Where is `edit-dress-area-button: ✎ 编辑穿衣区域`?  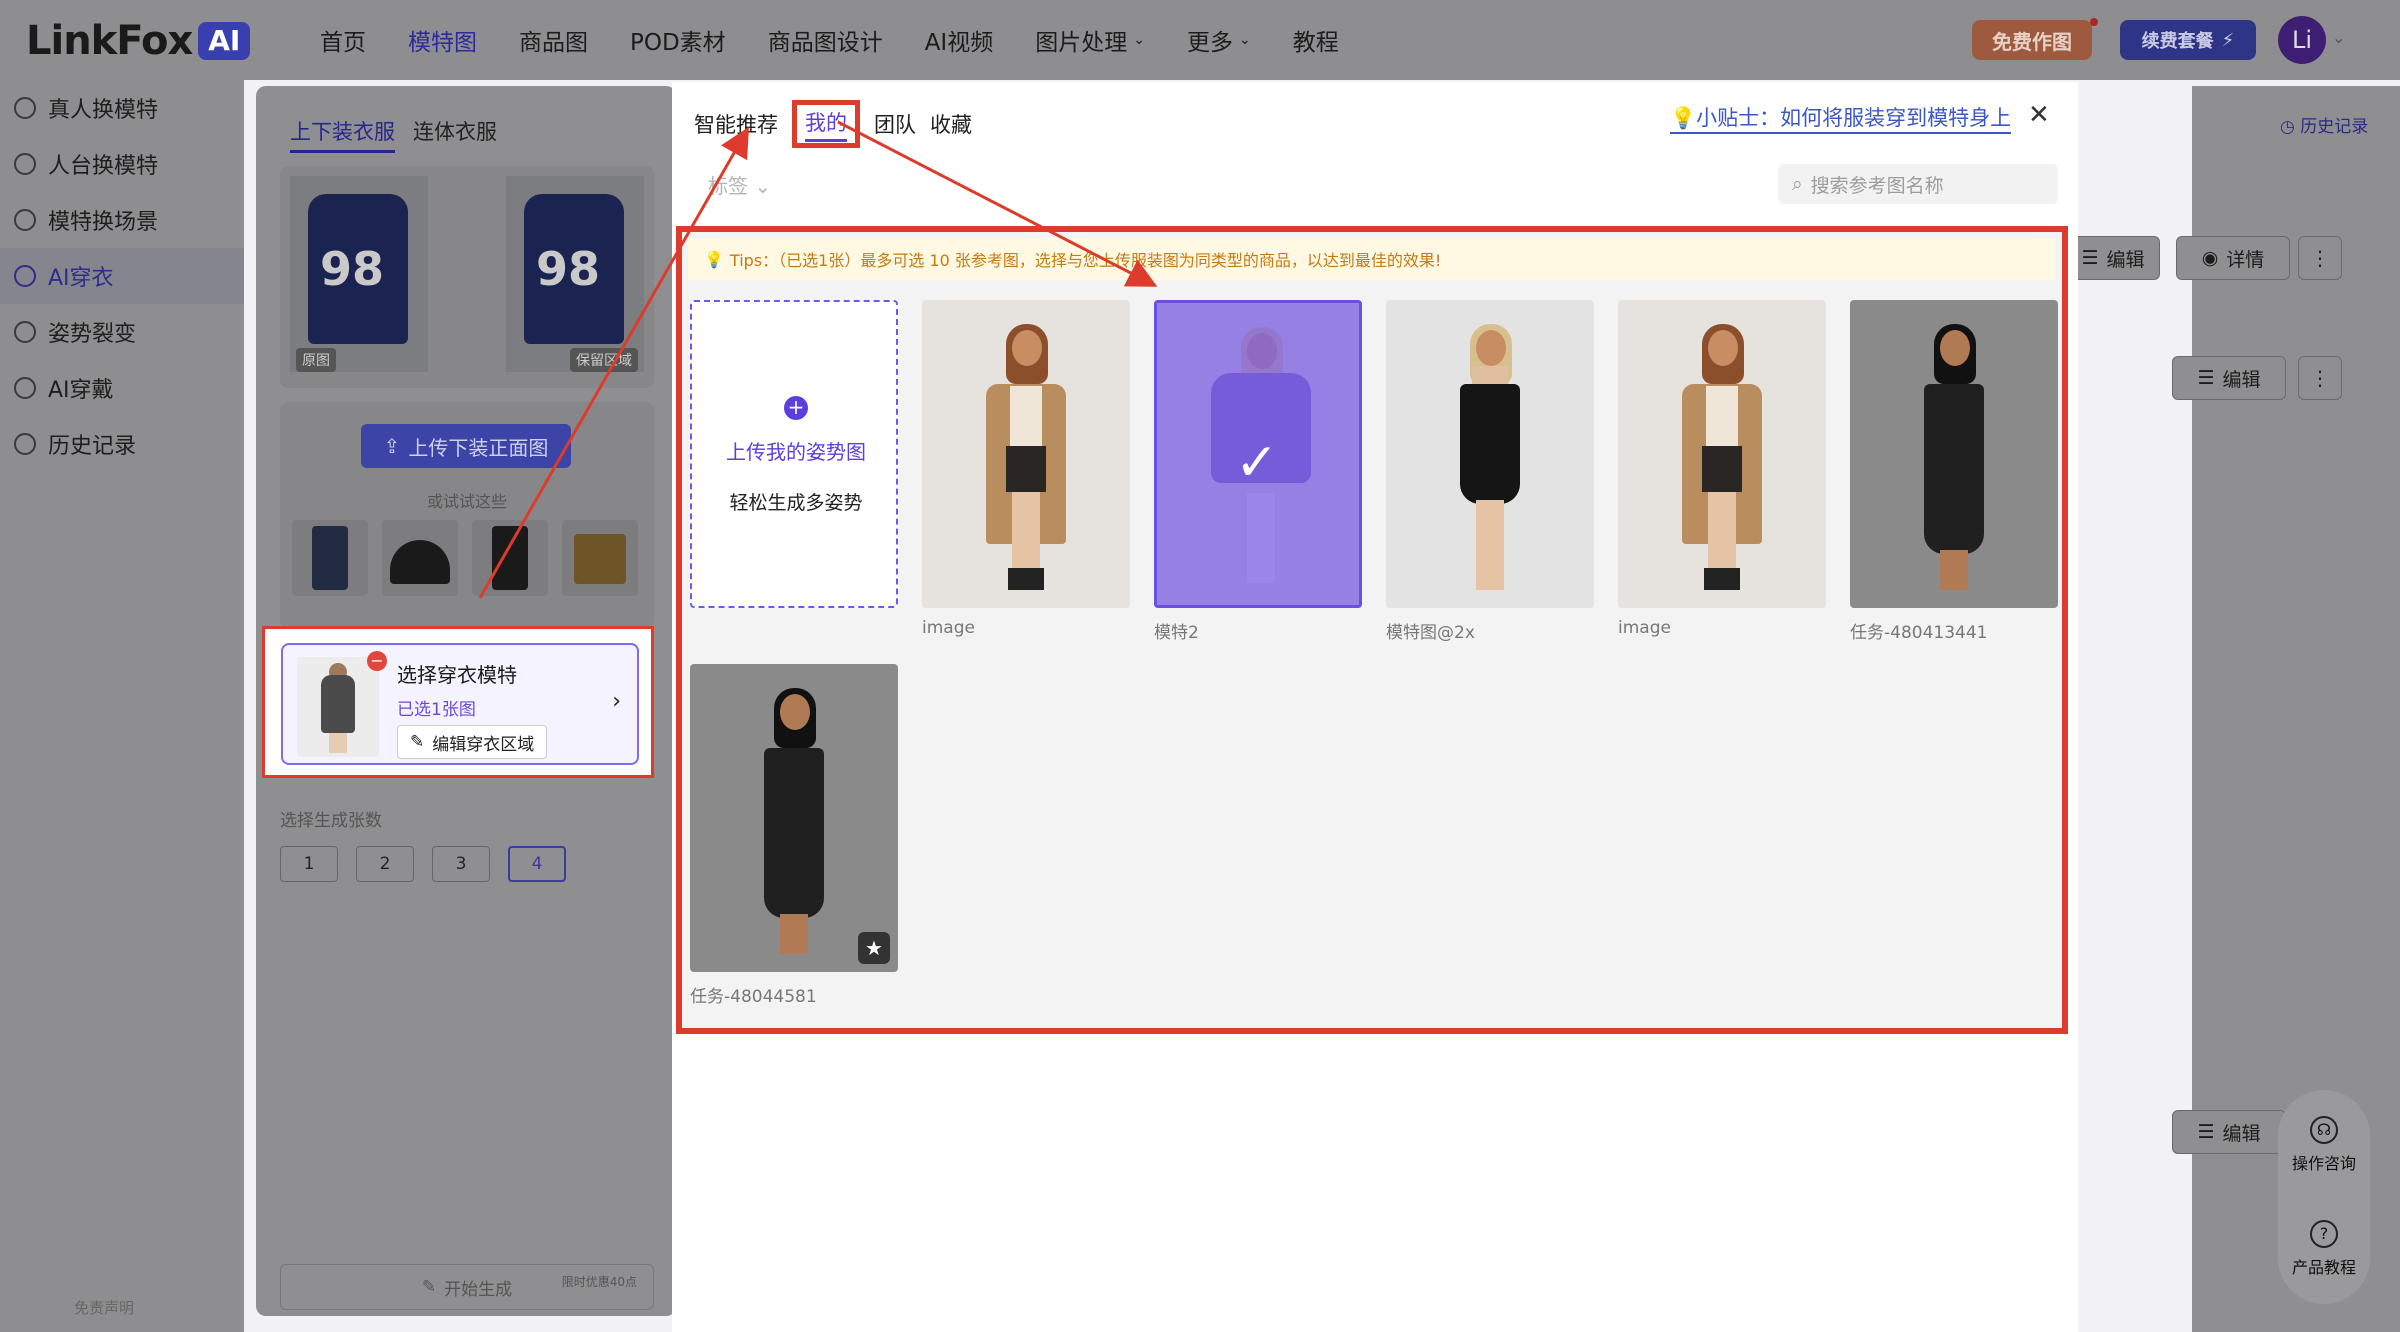 edit-dress-area-button: ✎ 编辑穿衣区域 is located at coordinates (472, 742).